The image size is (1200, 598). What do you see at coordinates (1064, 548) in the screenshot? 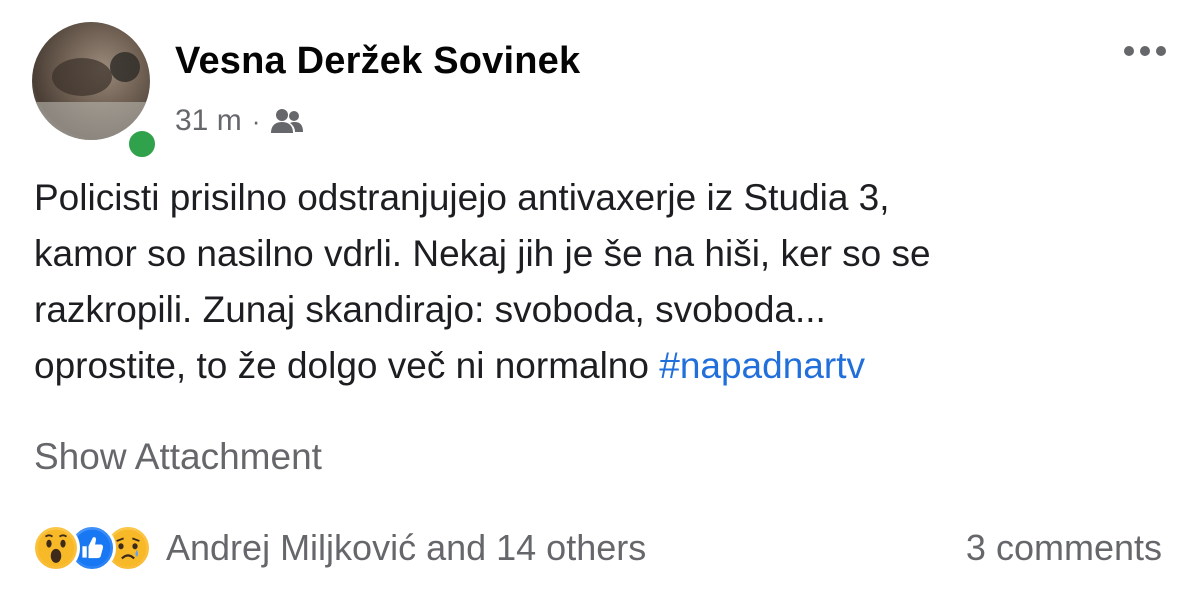
I see `comments-count-link: 3 comments` at bounding box center [1064, 548].